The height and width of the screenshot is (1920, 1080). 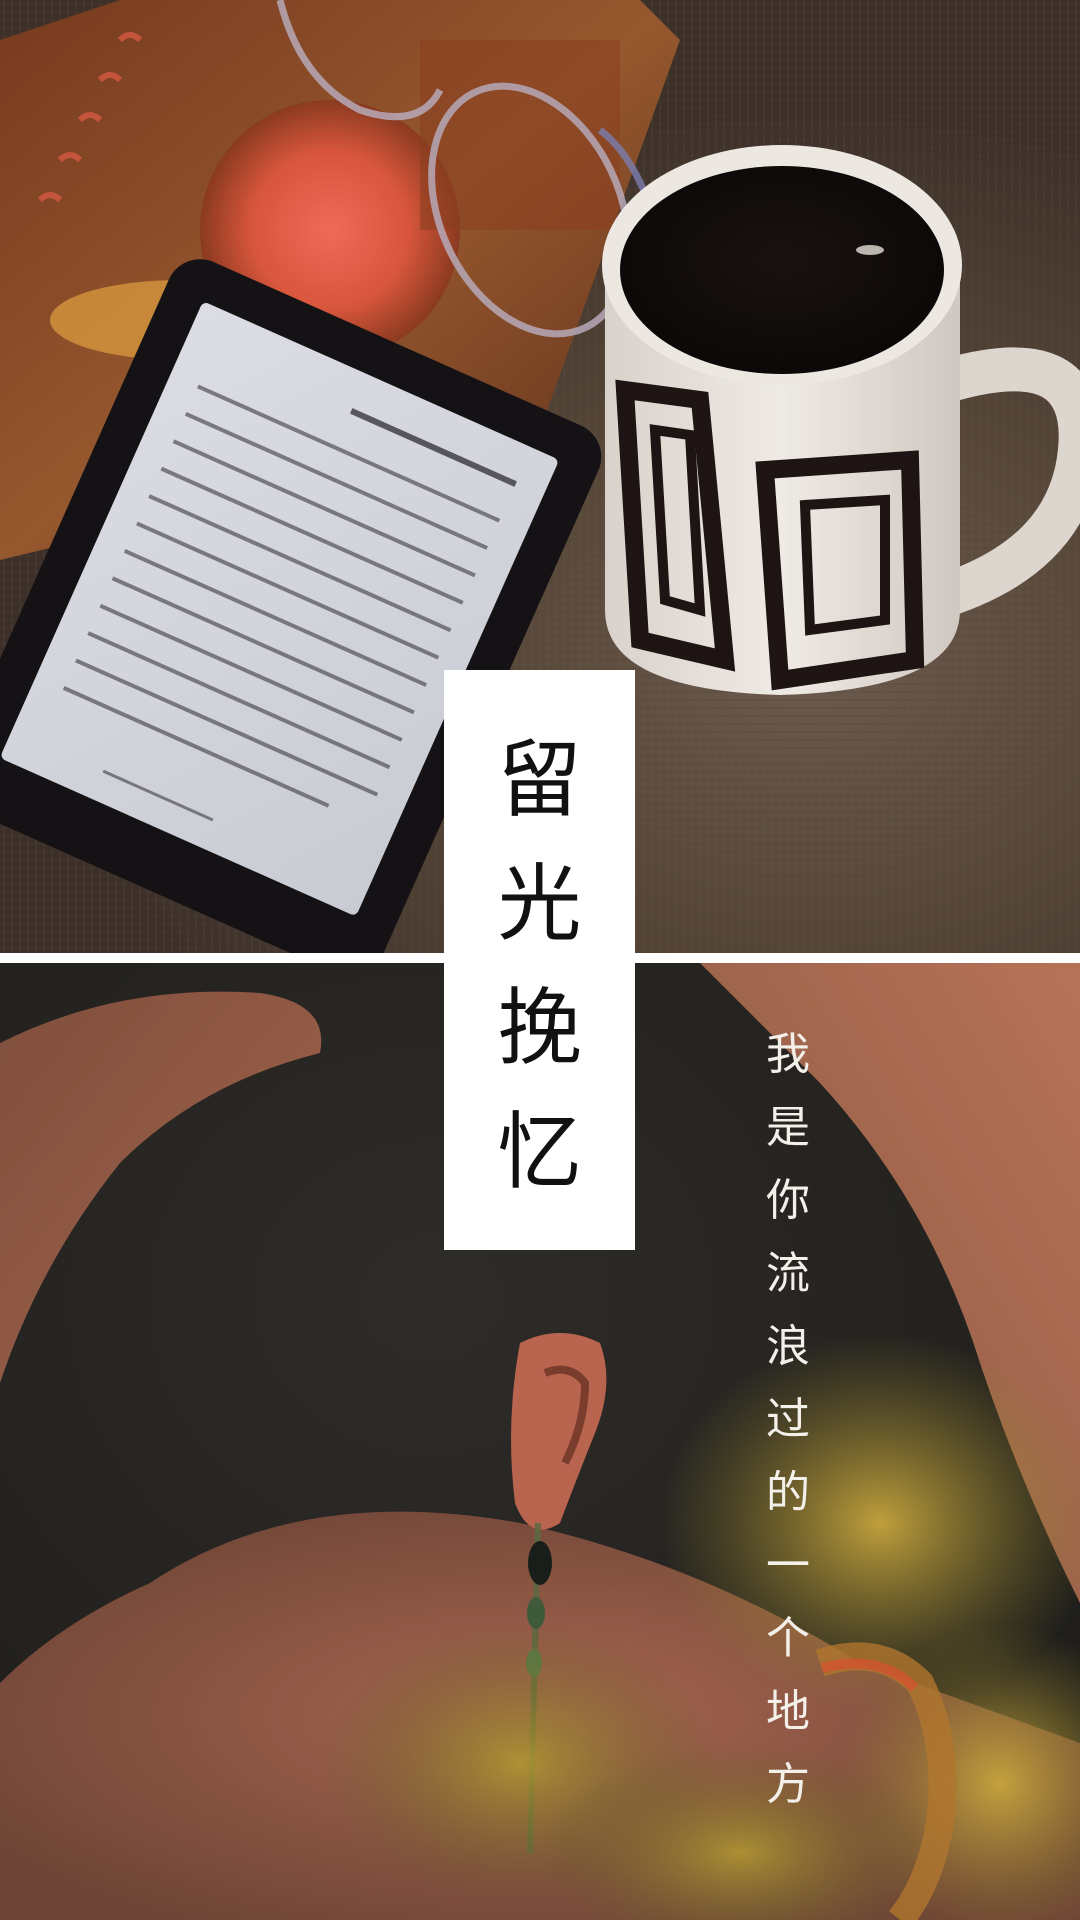 I want to click on subtitle-char: 个, so click(x=788, y=1638).